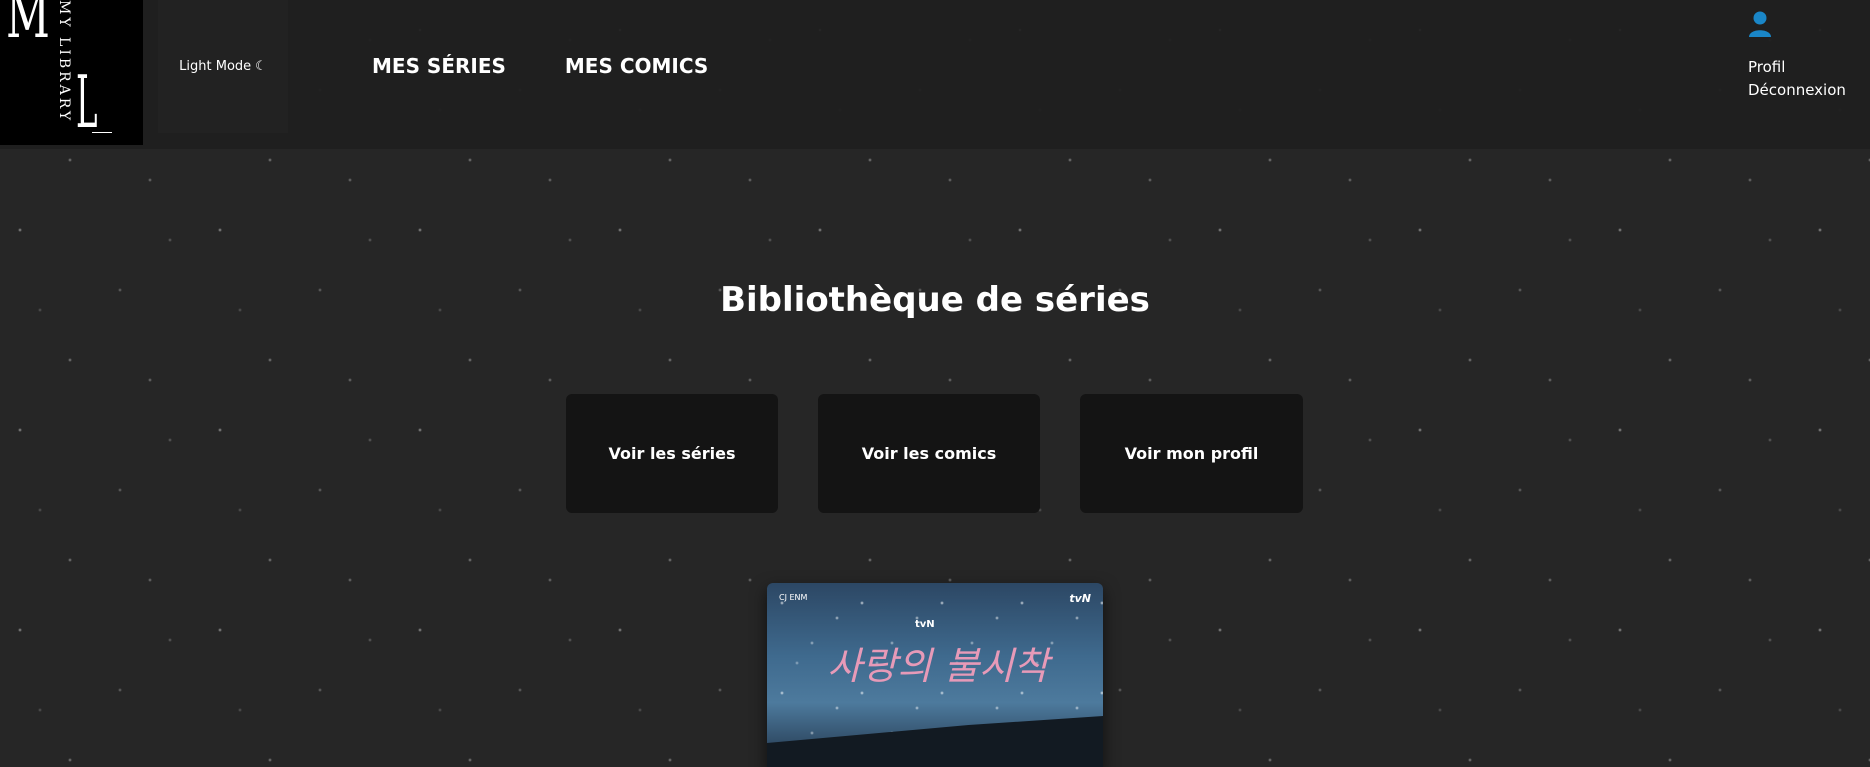 Image resolution: width=1870 pixels, height=767 pixels. What do you see at coordinates (1797, 54) in the screenshot?
I see `user-menu: Profil Déconnexion` at bounding box center [1797, 54].